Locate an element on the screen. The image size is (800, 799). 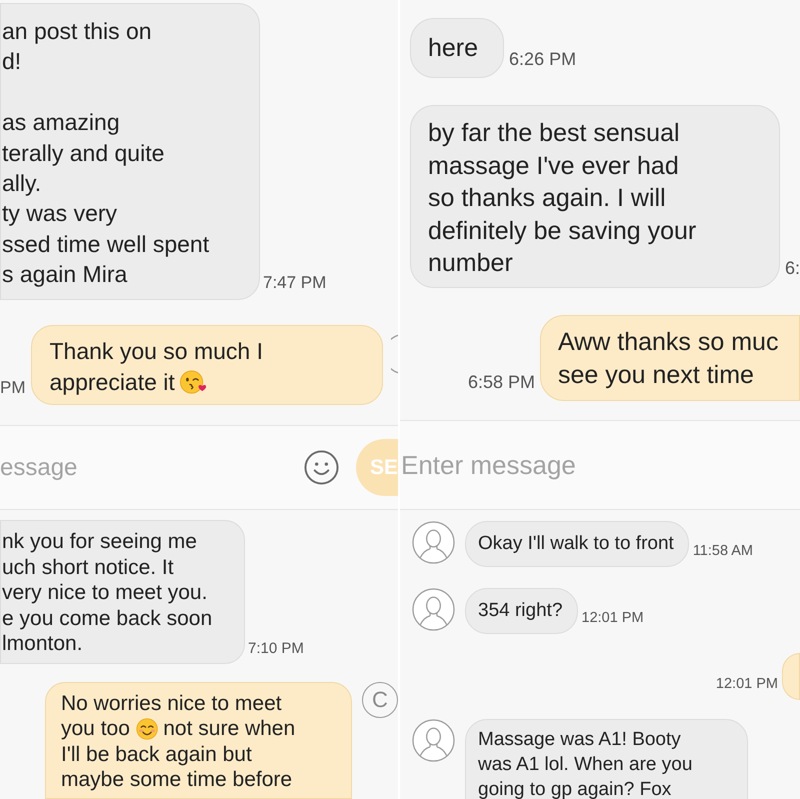
message-time: PM is located at coordinates (13, 388).